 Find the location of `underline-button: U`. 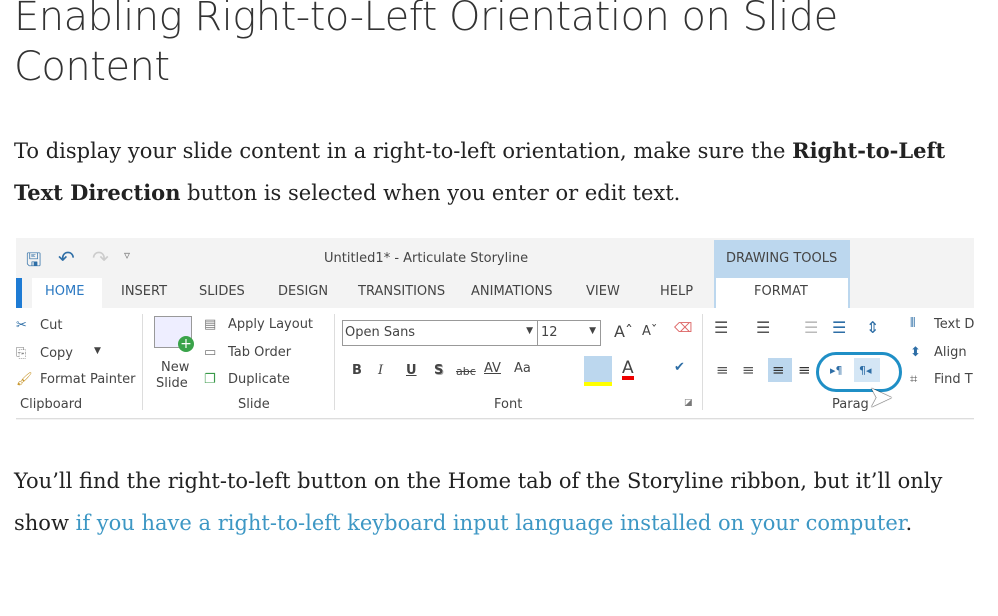

underline-button: U is located at coordinates (411, 370).